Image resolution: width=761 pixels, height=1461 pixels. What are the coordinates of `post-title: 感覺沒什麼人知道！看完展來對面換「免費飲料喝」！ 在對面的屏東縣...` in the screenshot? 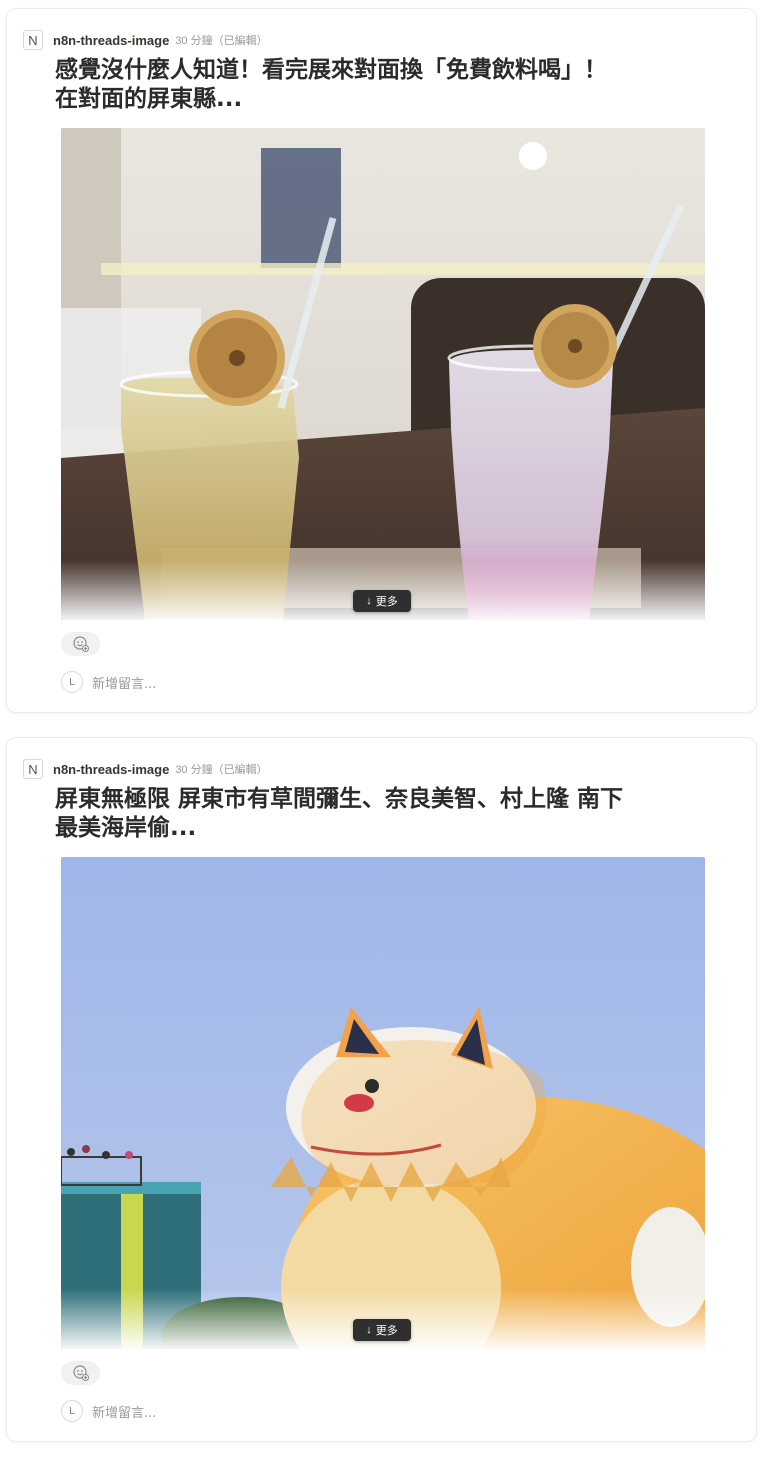 It's located at (385, 85).